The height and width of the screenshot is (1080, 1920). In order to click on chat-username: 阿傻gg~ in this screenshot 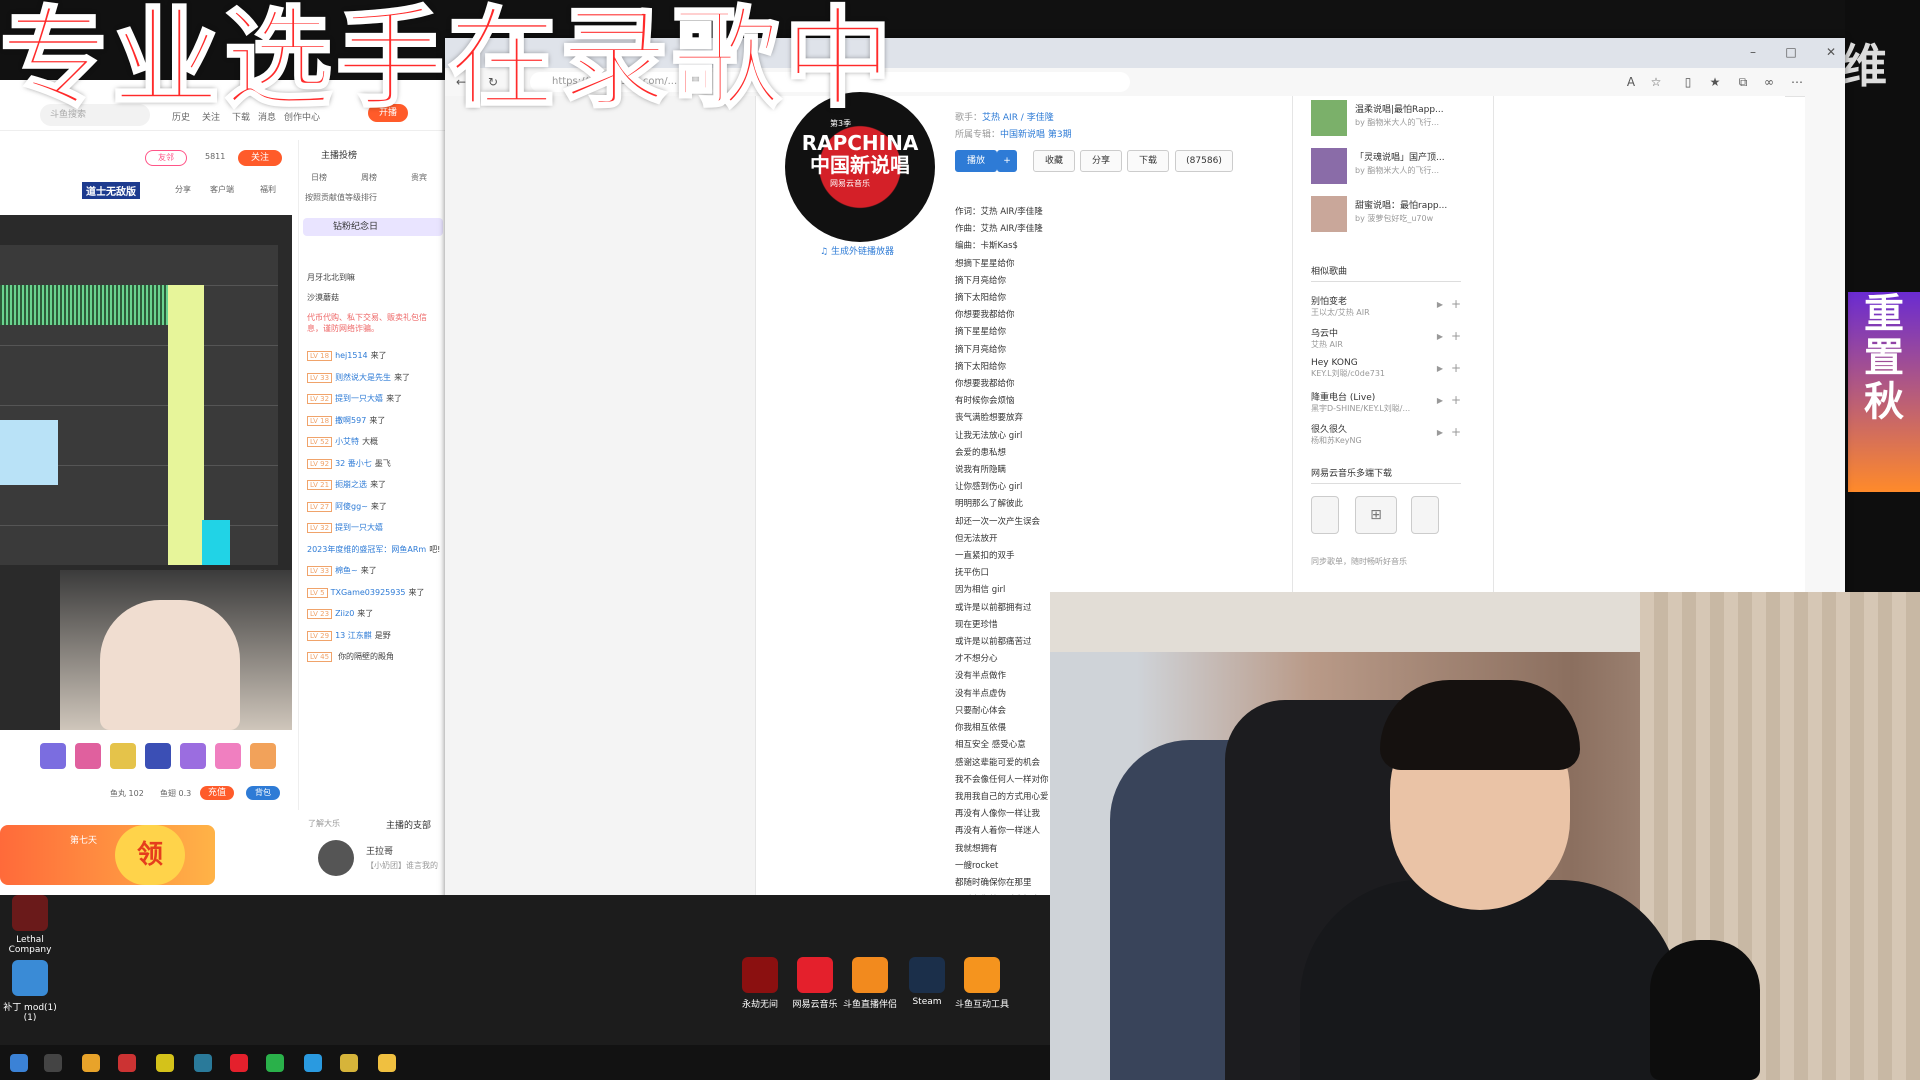, I will do `click(351, 506)`.